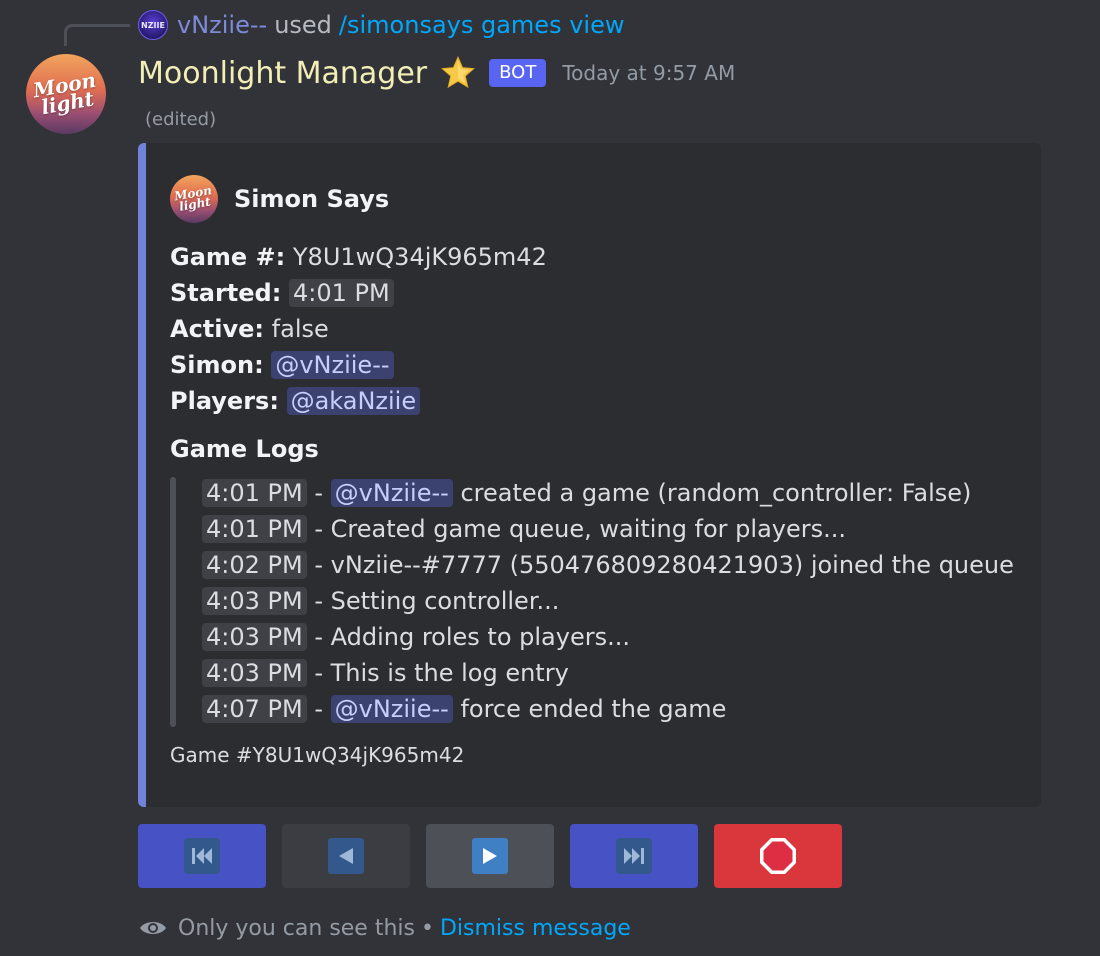  I want to click on stop-sign-icon, so click(778, 856).